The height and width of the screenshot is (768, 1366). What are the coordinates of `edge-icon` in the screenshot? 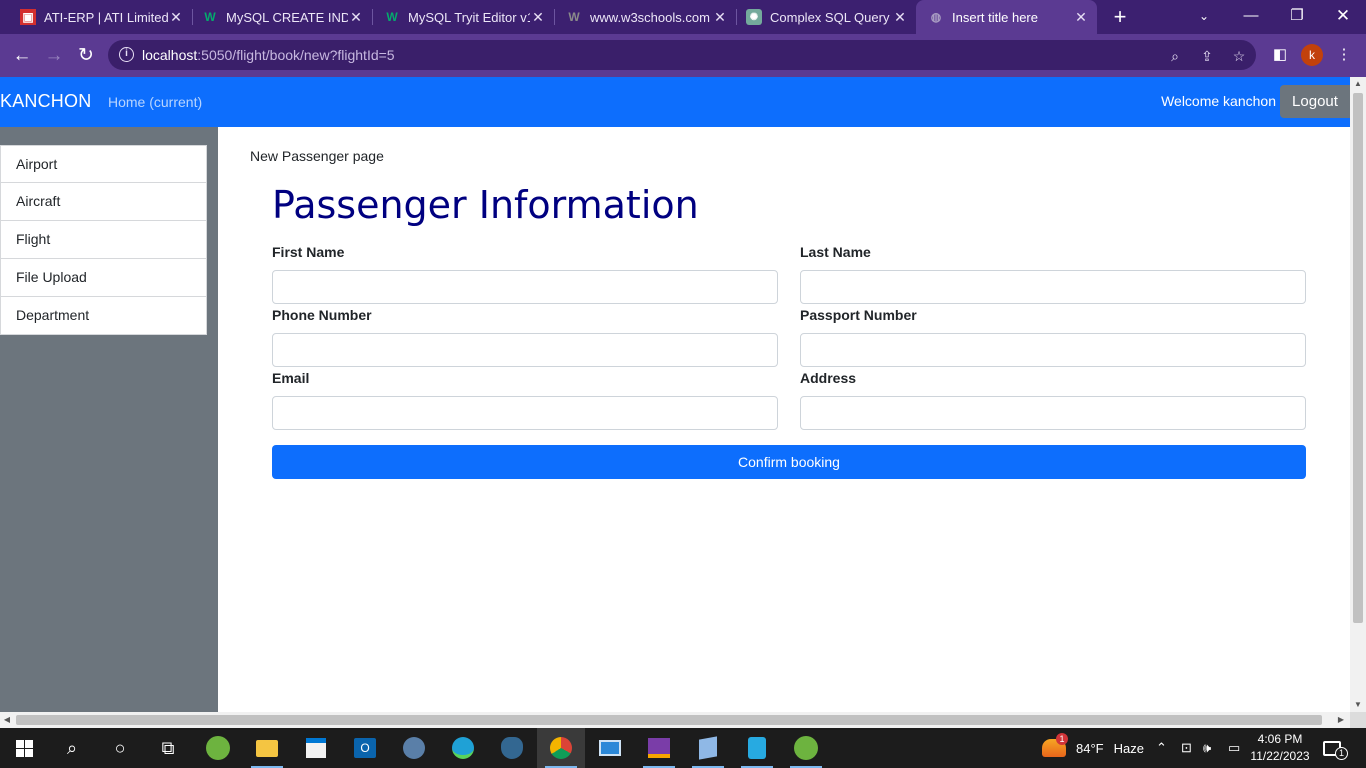 It's located at (463, 748).